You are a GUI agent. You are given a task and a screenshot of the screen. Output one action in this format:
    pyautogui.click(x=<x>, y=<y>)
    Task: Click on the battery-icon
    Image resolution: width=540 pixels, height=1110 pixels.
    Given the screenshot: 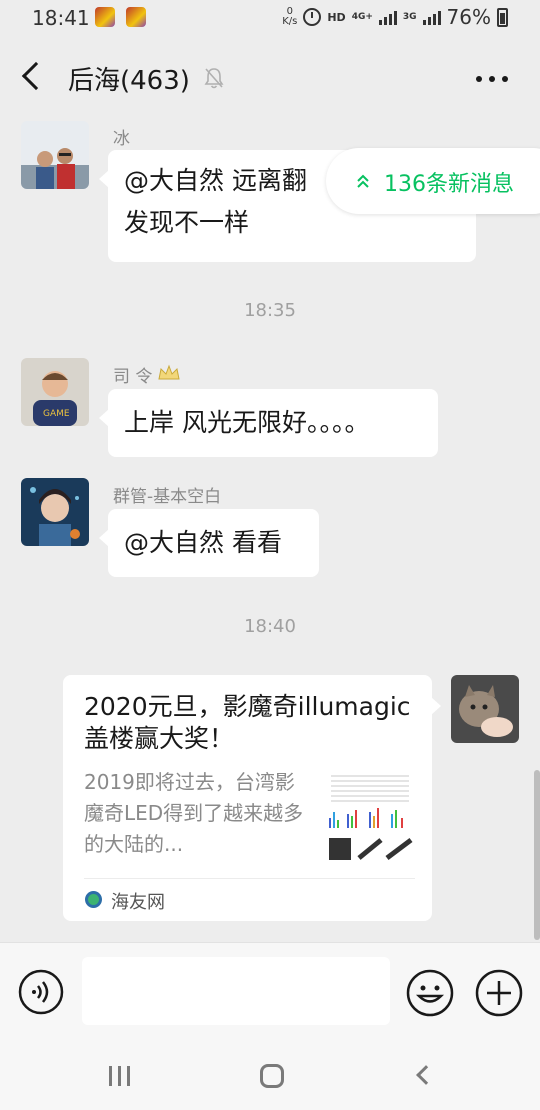 What is the action you would take?
    pyautogui.click(x=502, y=17)
    